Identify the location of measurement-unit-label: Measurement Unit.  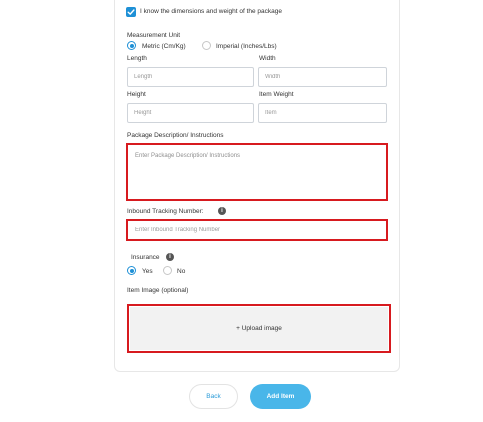
(154, 35).